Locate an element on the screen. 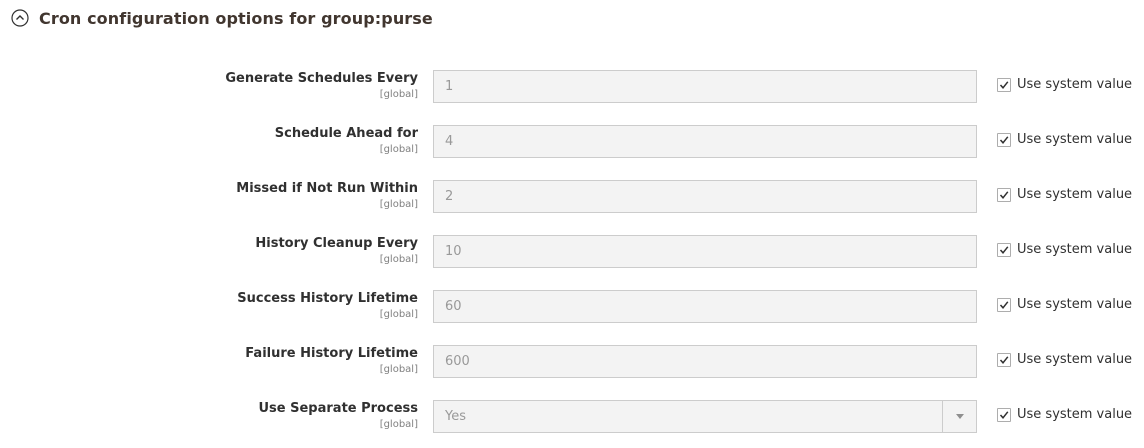  field-label: Generate Schedules Every is located at coordinates (321, 78).